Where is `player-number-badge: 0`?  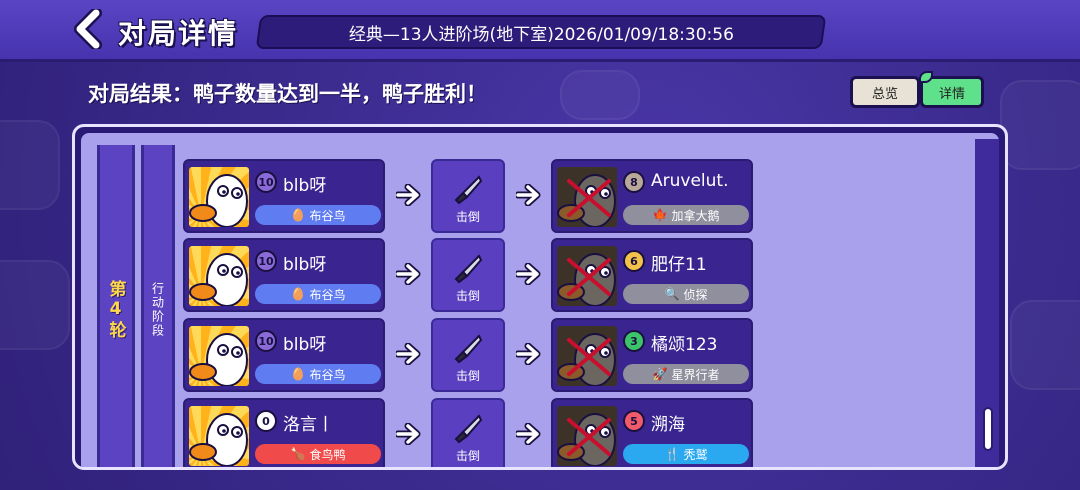
player-number-badge: 0 is located at coordinates (266, 421).